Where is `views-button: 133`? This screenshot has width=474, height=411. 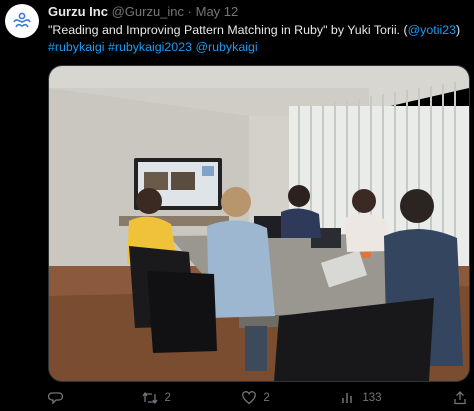 views-button: 133 is located at coordinates (361, 398).